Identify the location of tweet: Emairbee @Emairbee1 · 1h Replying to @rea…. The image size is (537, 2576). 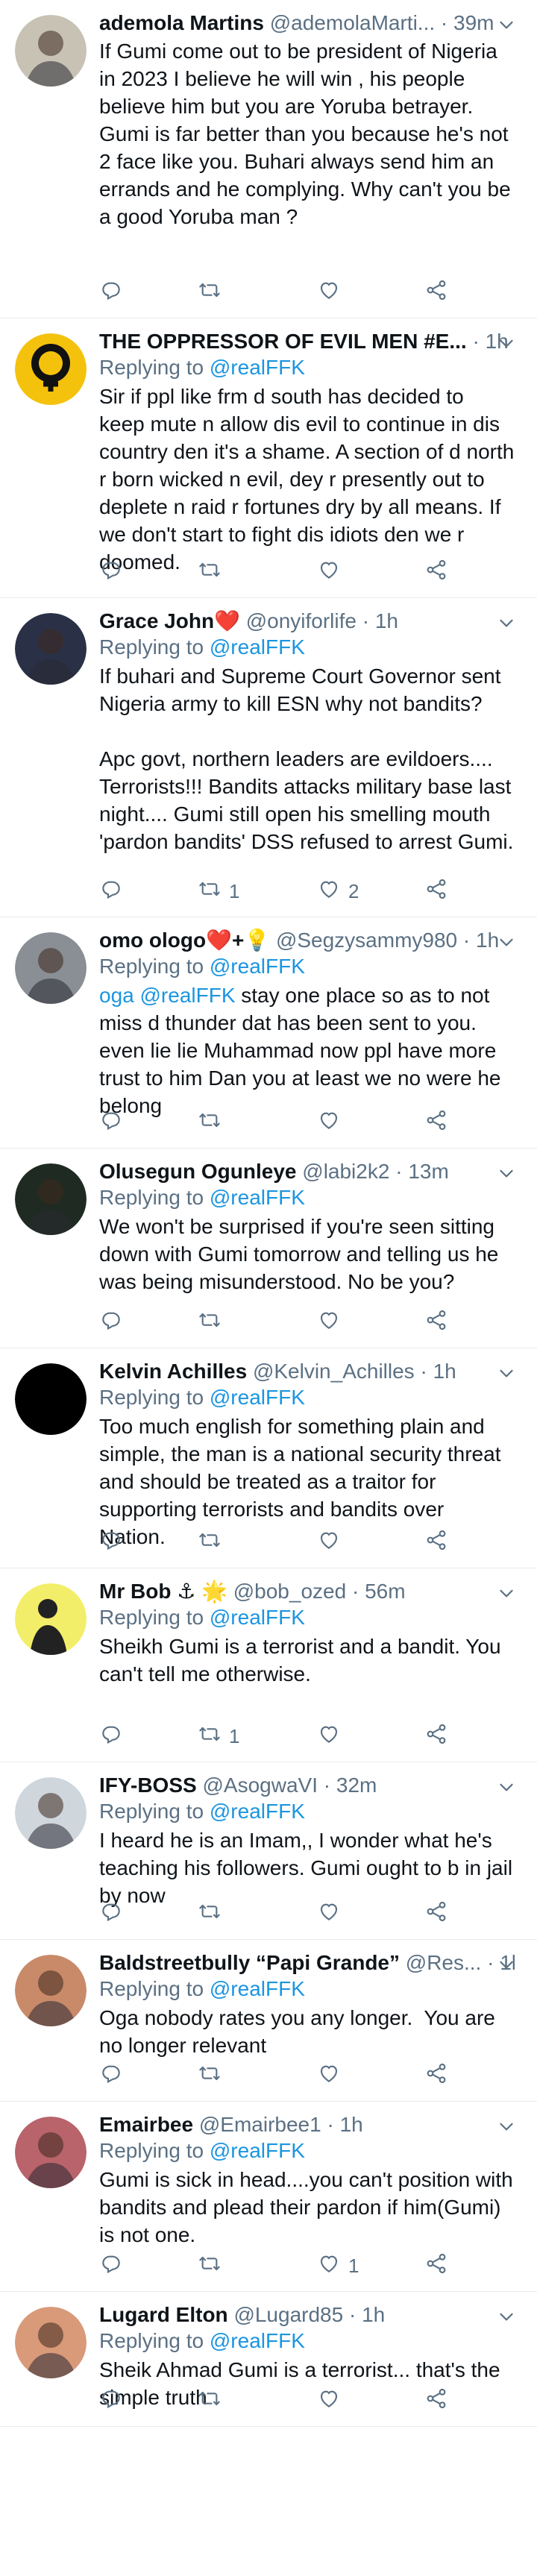
(268, 2197).